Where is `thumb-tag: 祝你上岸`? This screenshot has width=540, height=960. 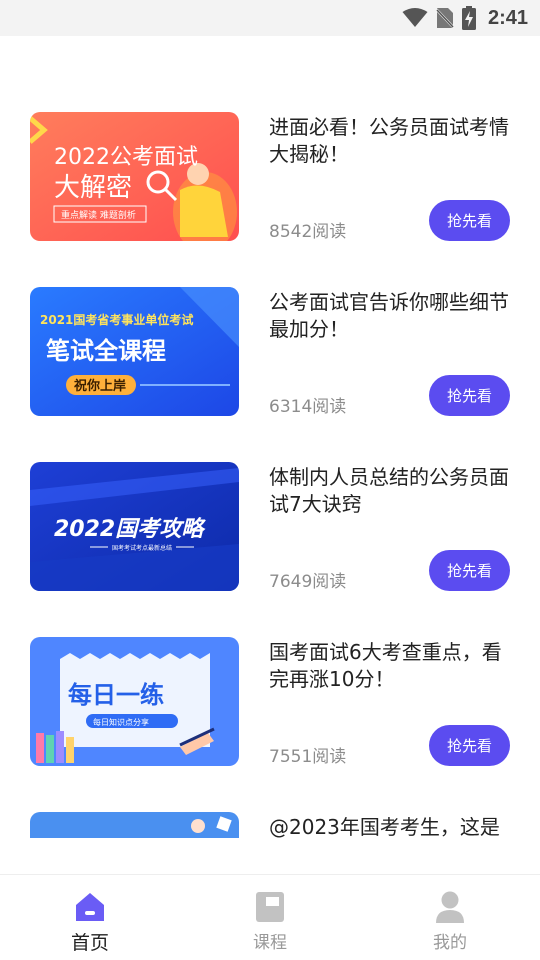
thumb-tag: 祝你上岸 is located at coordinates (100, 386).